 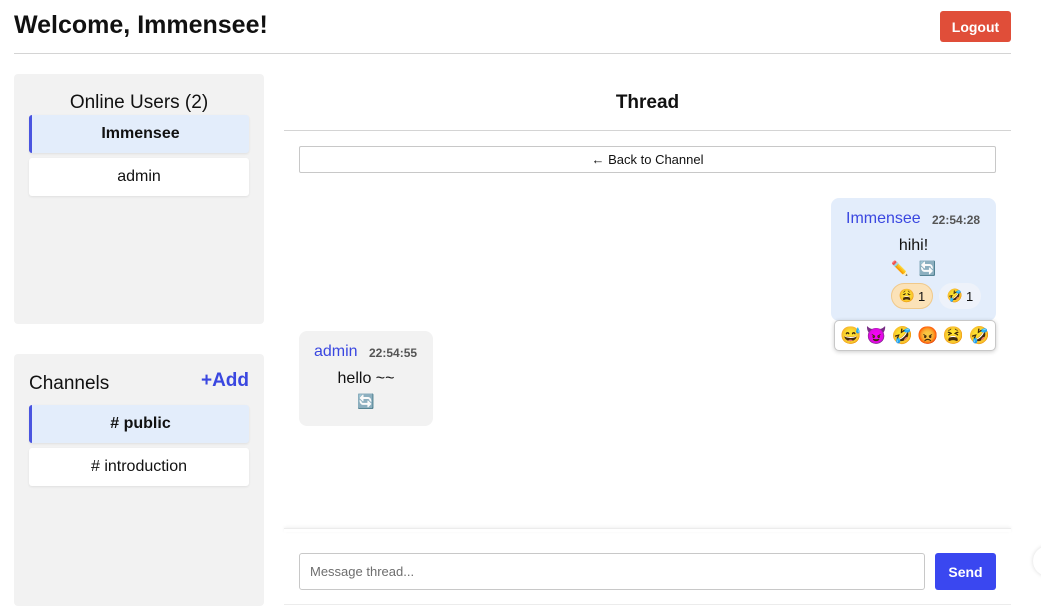 What do you see at coordinates (647, 102) in the screenshot?
I see `thread-title: Thread` at bounding box center [647, 102].